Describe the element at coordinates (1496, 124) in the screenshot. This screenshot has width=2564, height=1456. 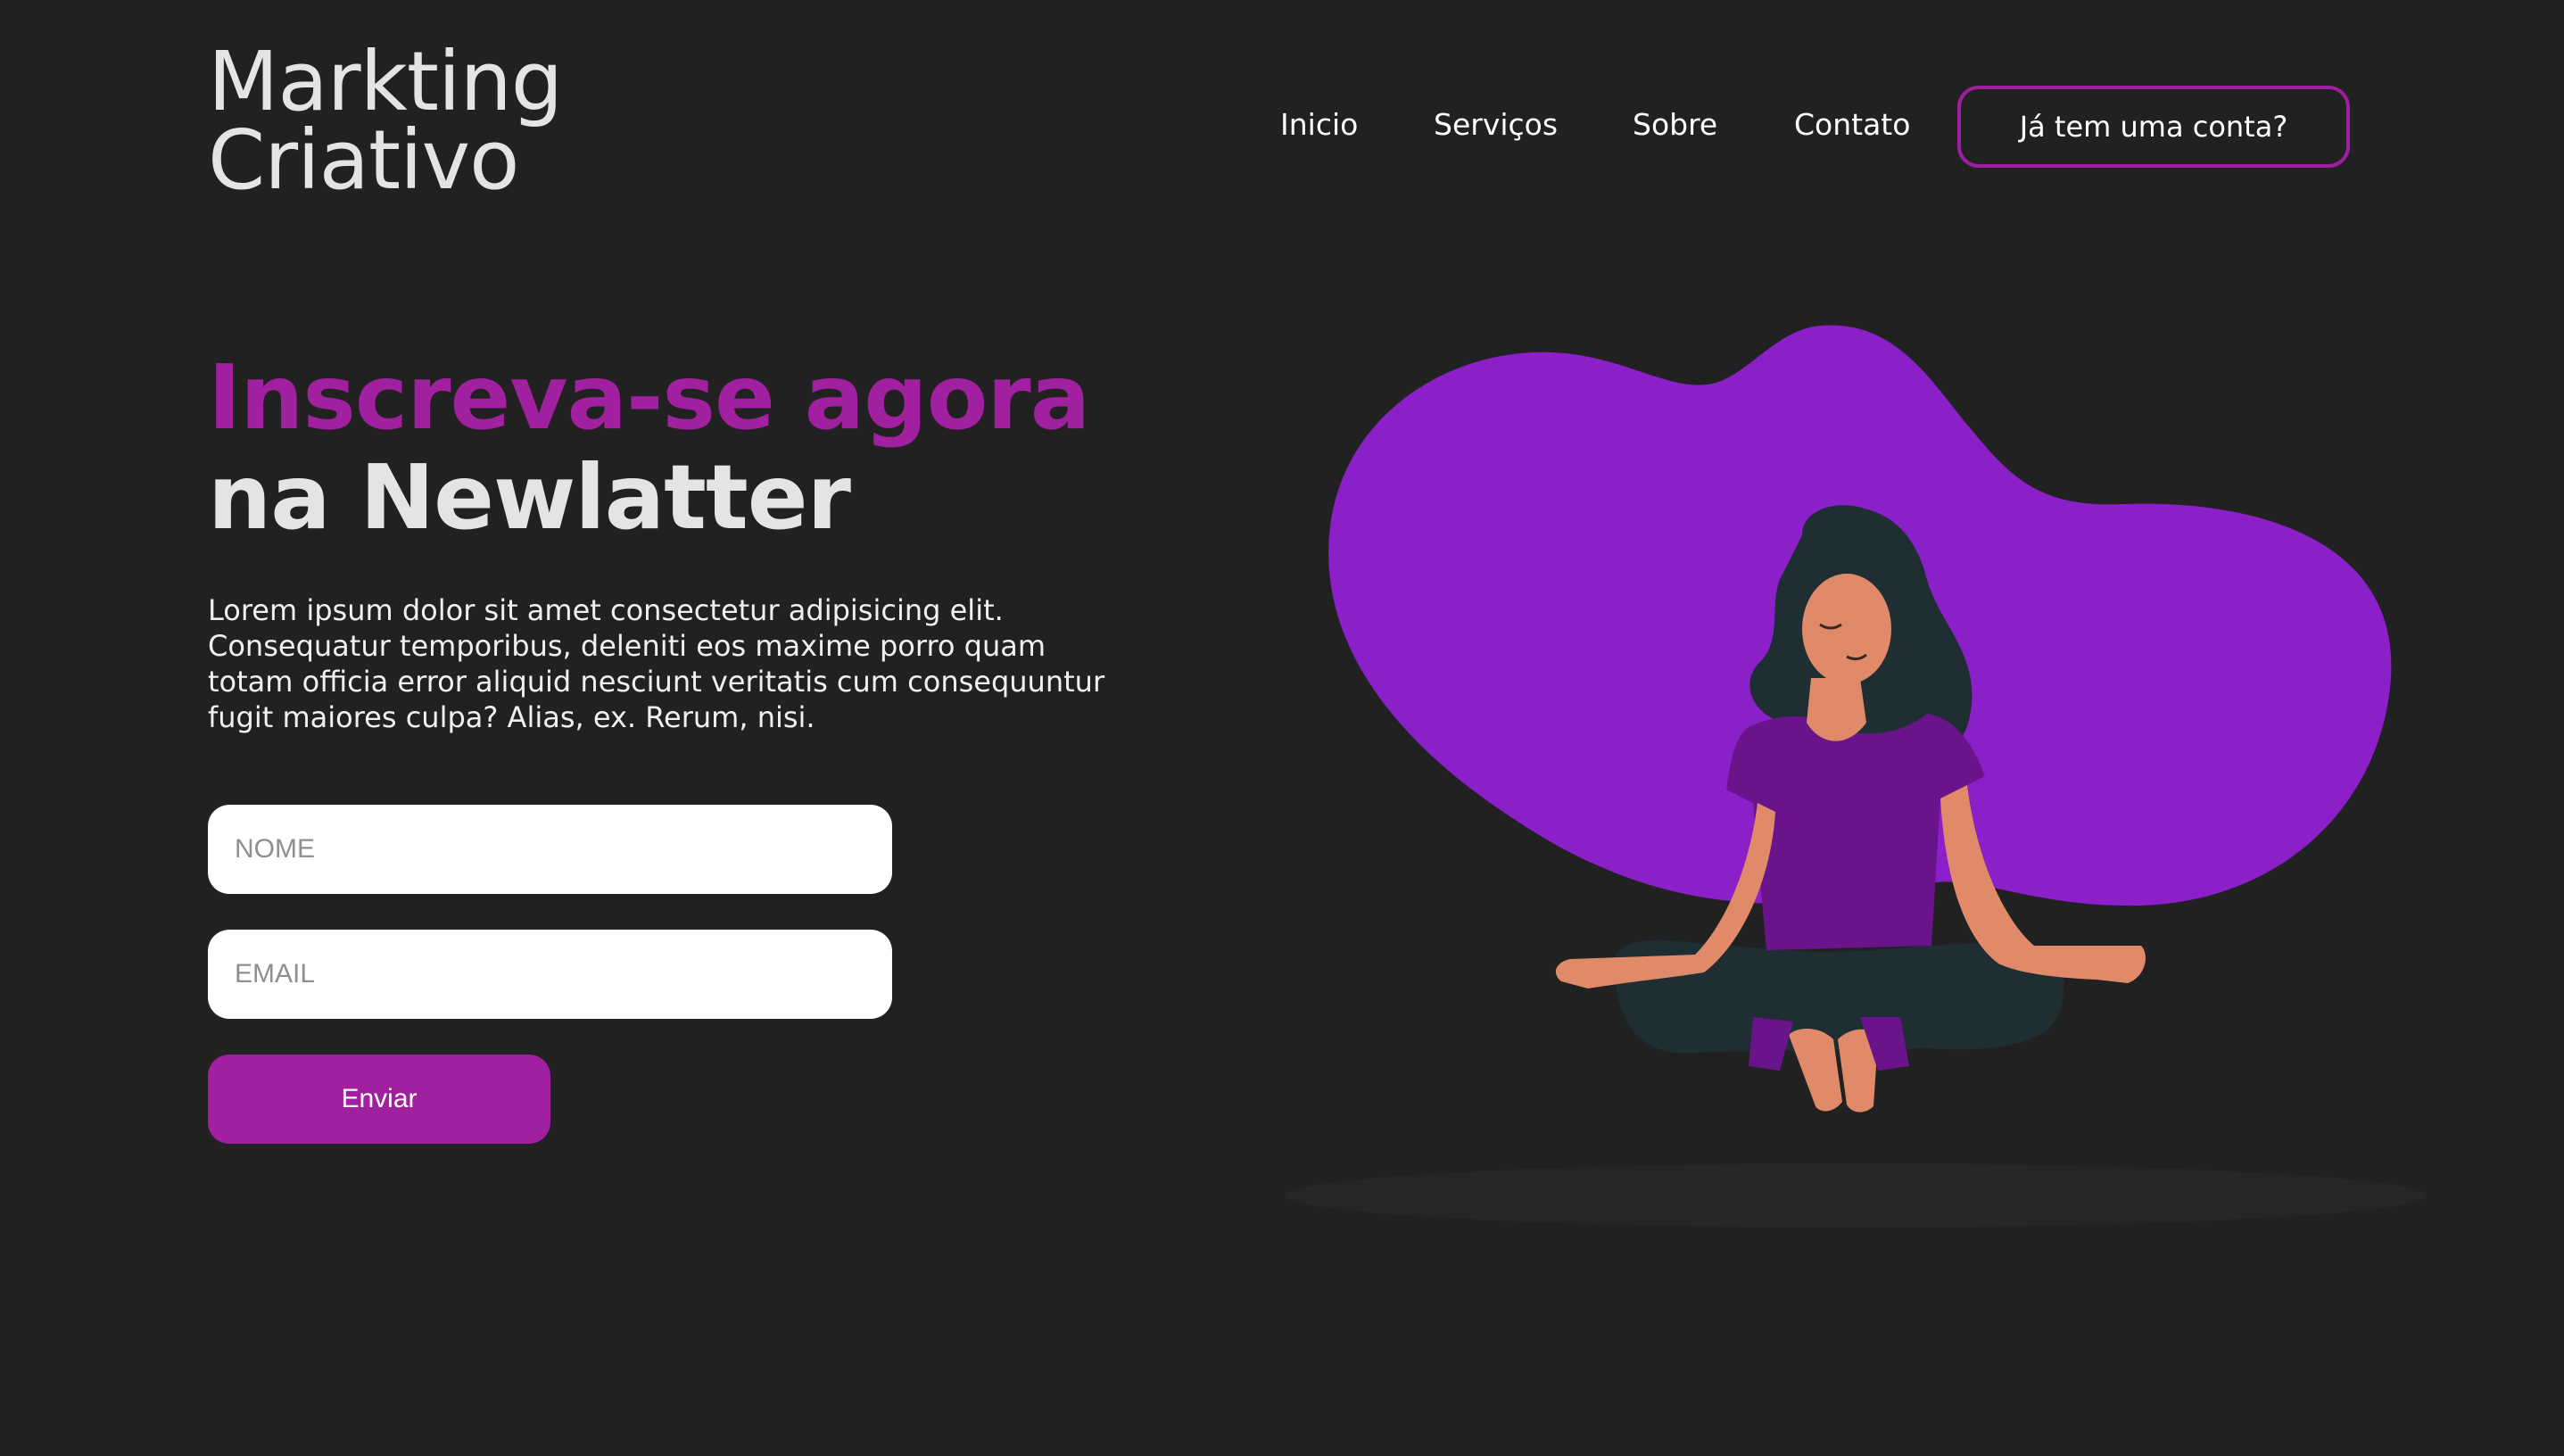
I see `nav-link-servicos: Serviços` at that location.